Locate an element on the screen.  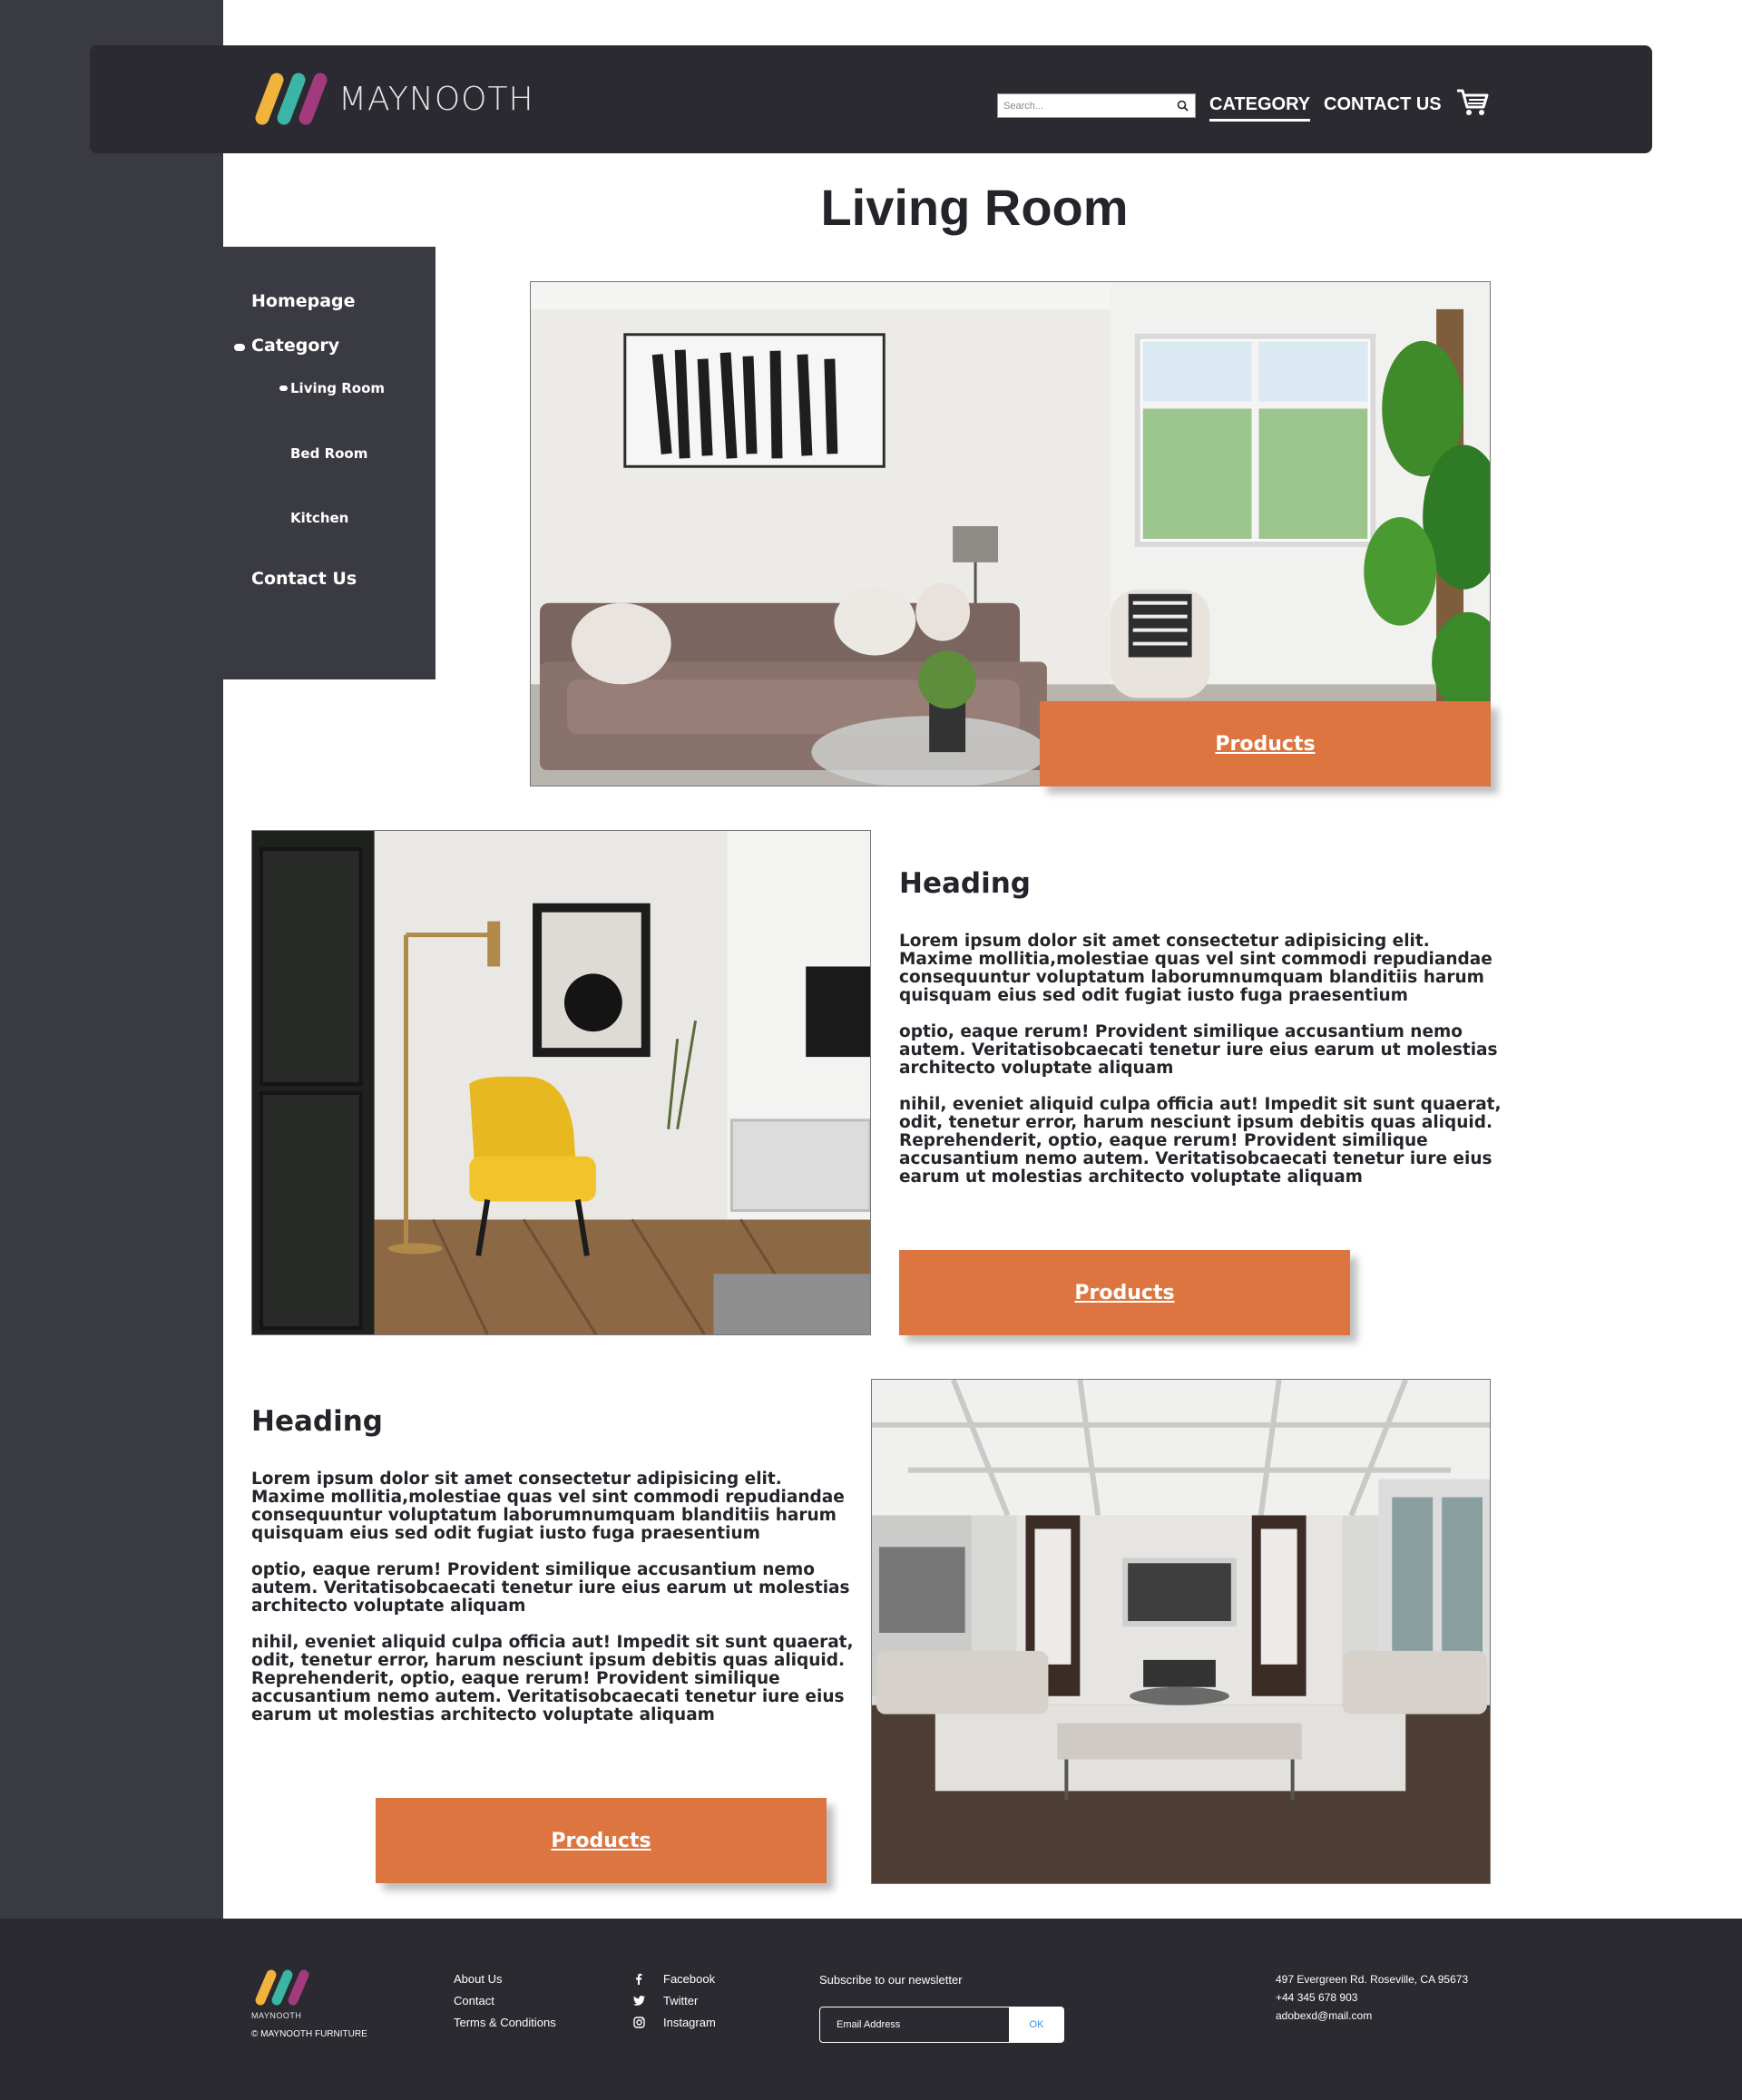
email-input is located at coordinates (914, 2025).